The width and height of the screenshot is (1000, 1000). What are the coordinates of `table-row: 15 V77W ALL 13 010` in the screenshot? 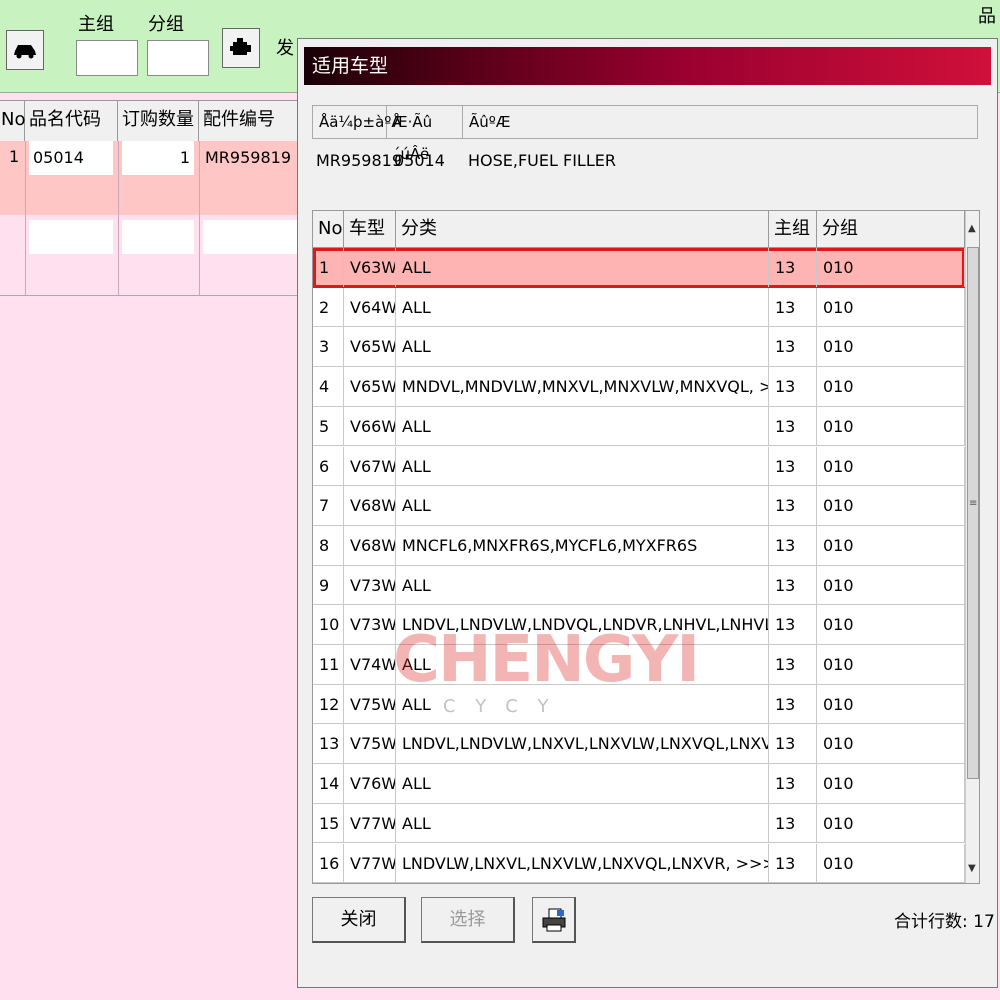 It's located at (639, 823).